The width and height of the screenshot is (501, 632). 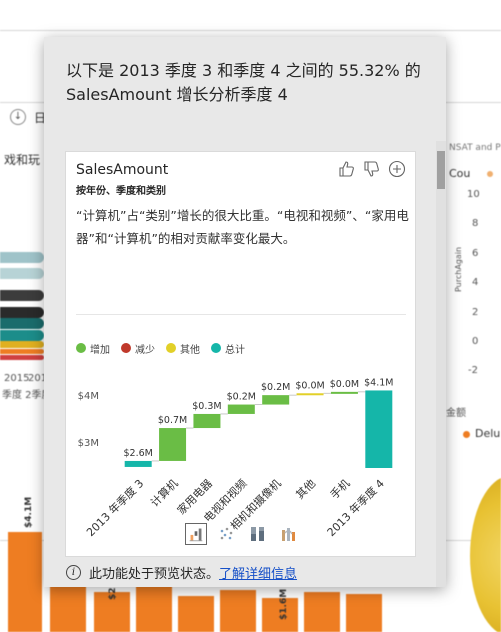 What do you see at coordinates (206, 406) in the screenshot?
I see `bar-value-label: $0.3M` at bounding box center [206, 406].